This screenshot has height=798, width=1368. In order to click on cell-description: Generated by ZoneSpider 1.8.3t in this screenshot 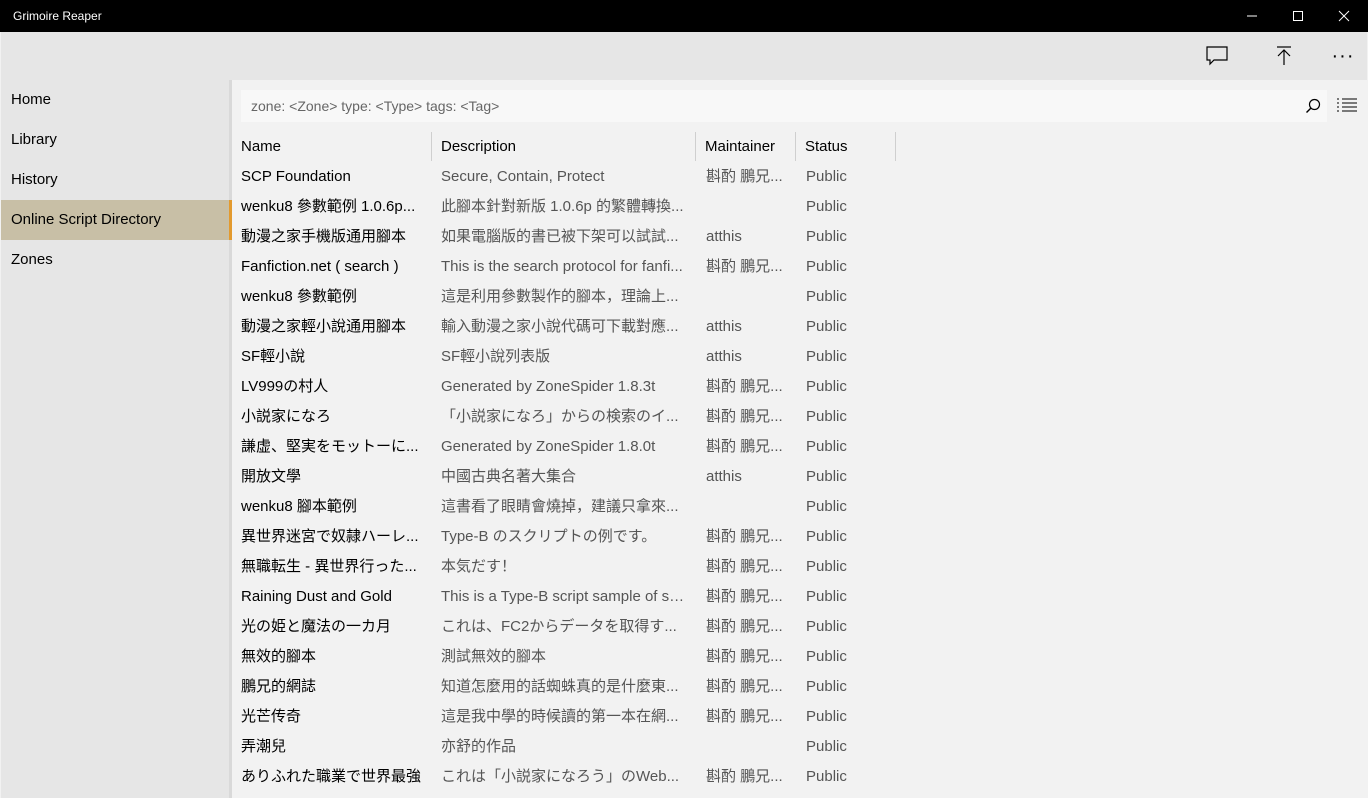, I will do `click(548, 386)`.